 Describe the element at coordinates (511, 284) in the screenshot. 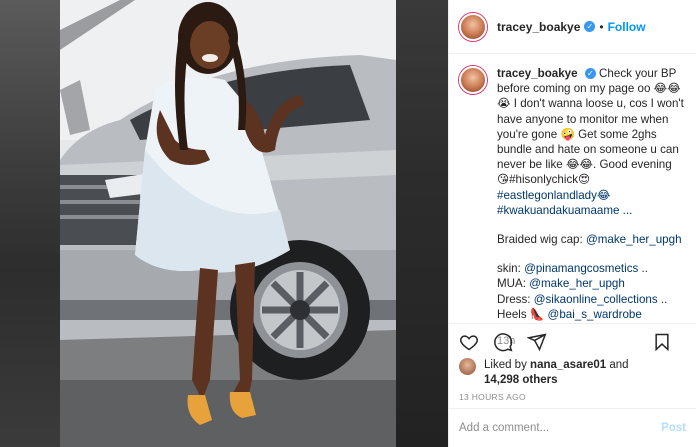

I see `credit-label: MUA:` at that location.